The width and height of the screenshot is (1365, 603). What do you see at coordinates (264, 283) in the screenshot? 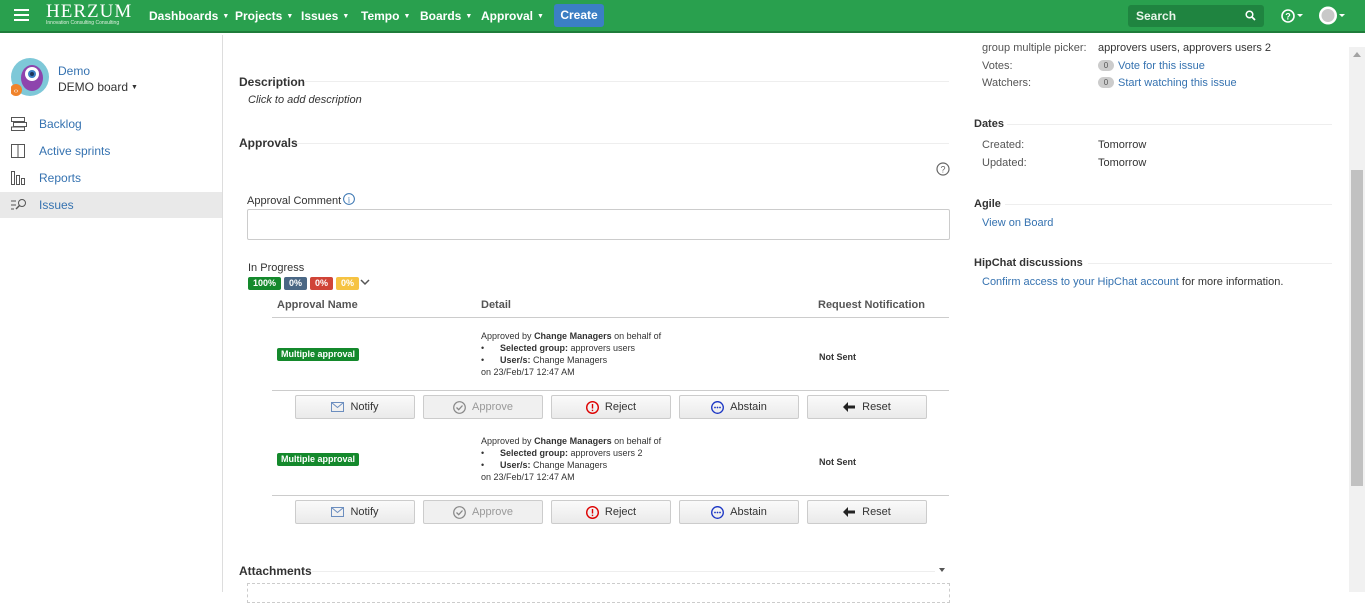
I see `percent-badge-approved: 100%` at bounding box center [264, 283].